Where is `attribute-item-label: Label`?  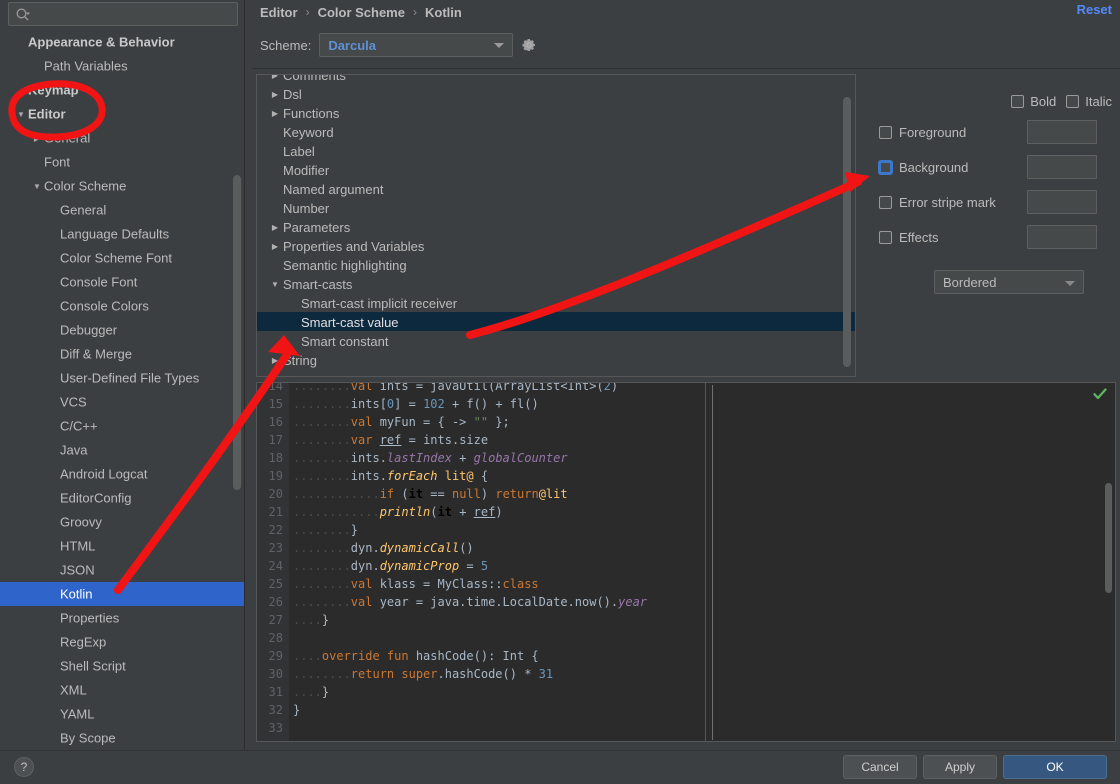
attribute-item-label: Label is located at coordinates (556, 150).